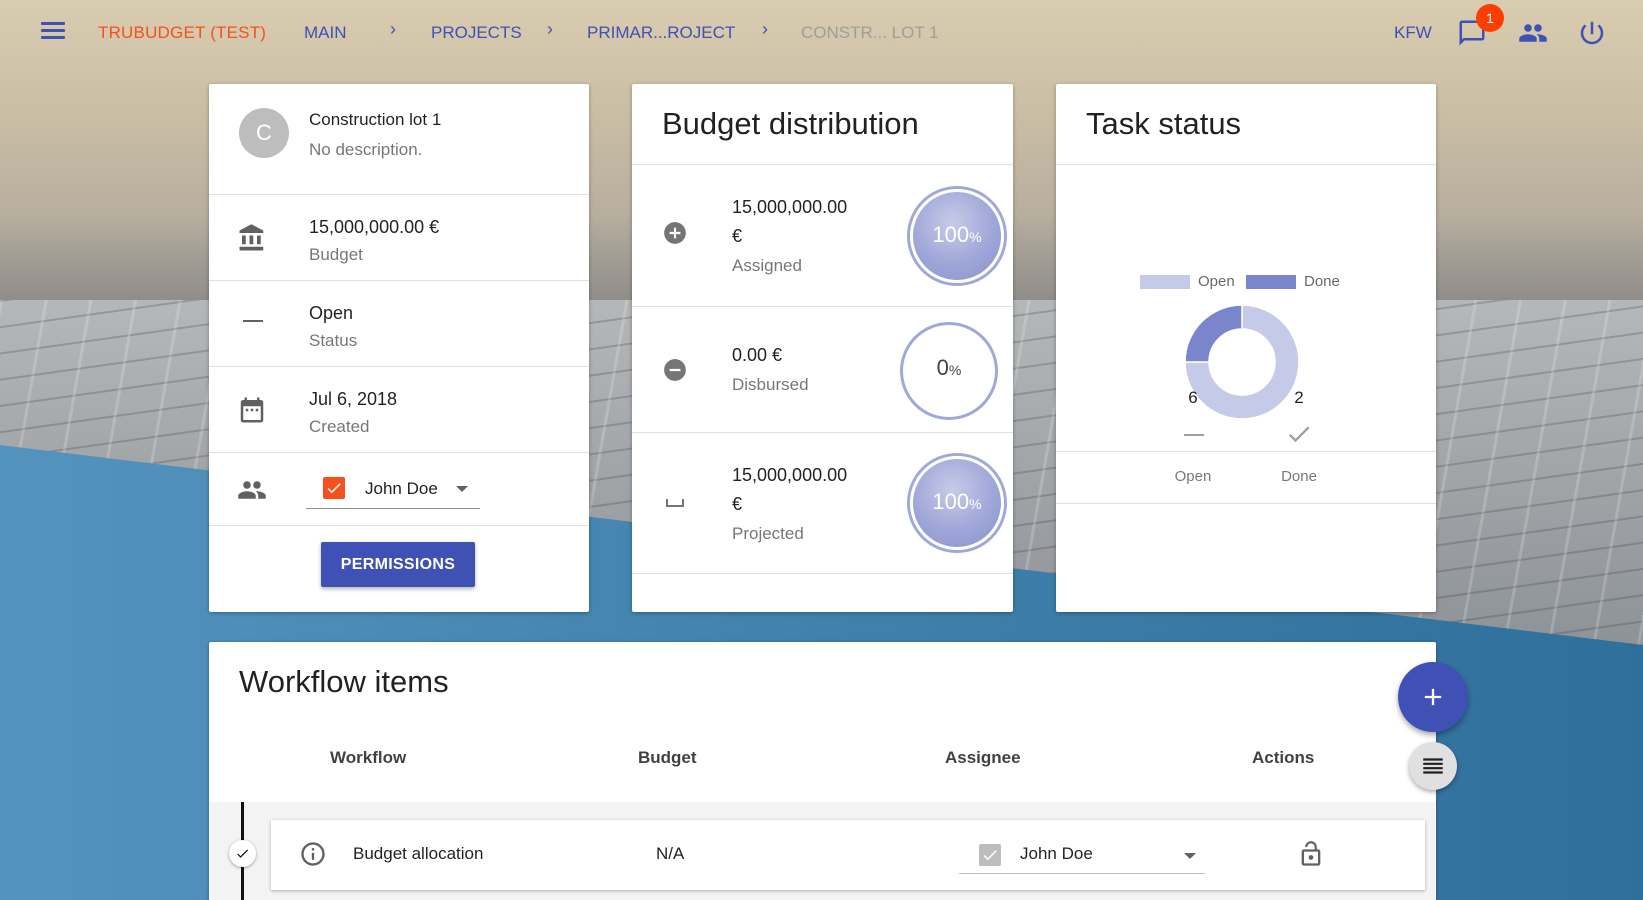 Image resolution: width=1643 pixels, height=900 pixels. I want to click on created-value: Jul 6, 2018, so click(353, 399).